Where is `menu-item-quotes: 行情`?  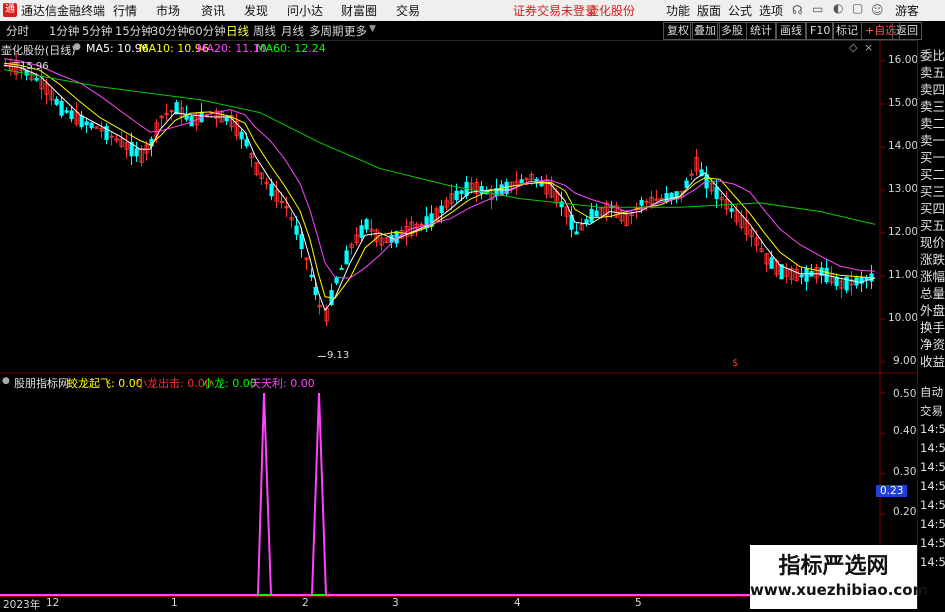
menu-item-quotes: 行情 is located at coordinates (125, 10).